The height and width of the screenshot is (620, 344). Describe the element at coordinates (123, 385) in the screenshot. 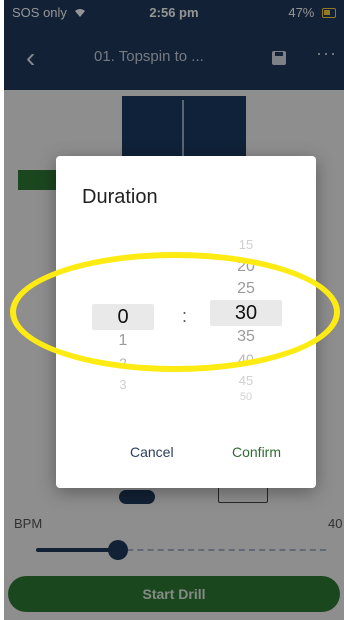

I see `hours-option: 3` at that location.